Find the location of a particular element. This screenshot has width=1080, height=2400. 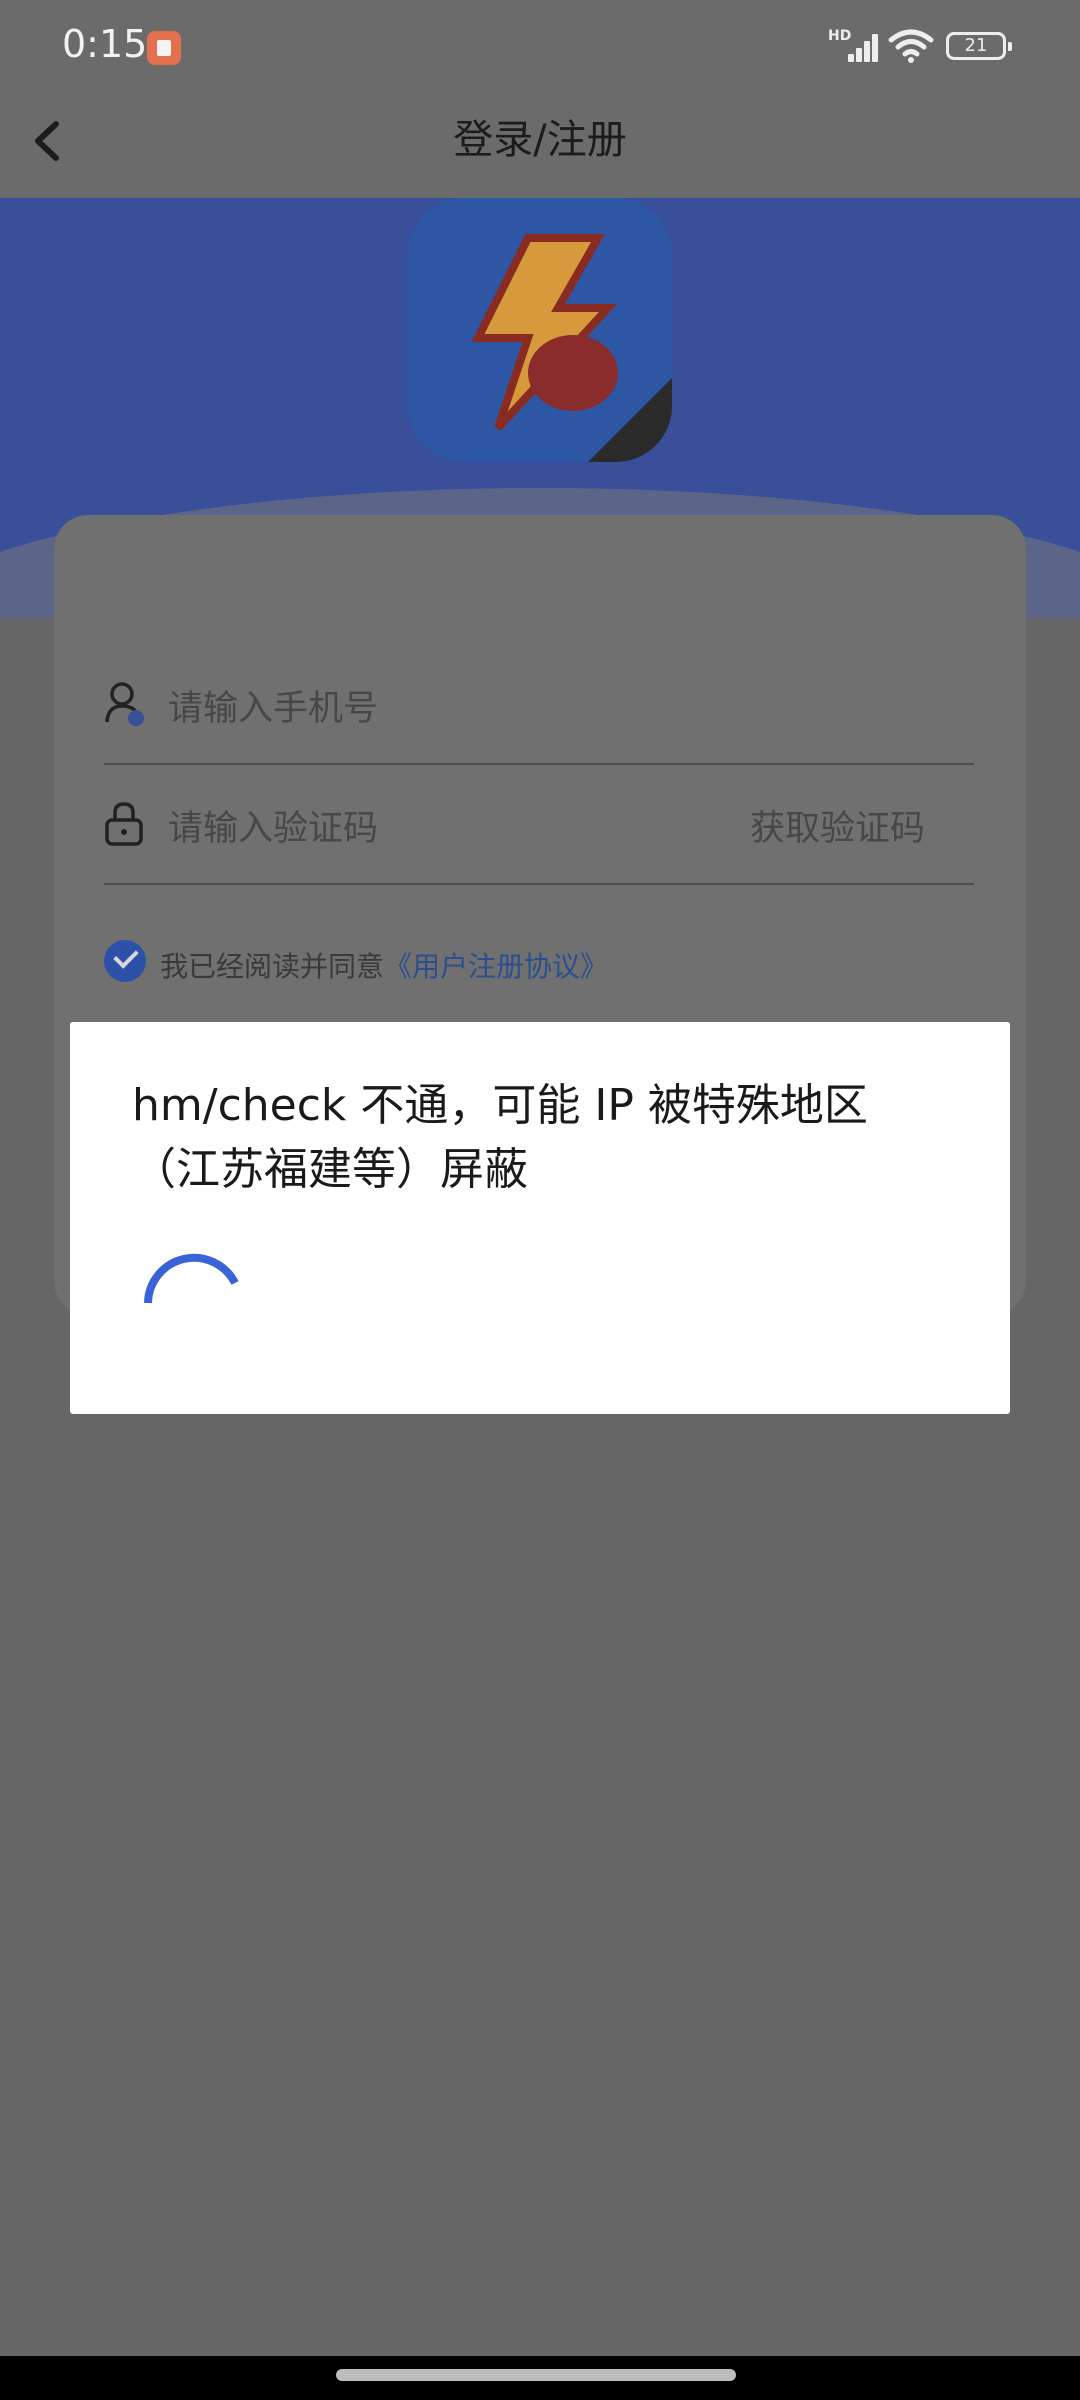

loading-spinner-icon is located at coordinates (191, 1278).